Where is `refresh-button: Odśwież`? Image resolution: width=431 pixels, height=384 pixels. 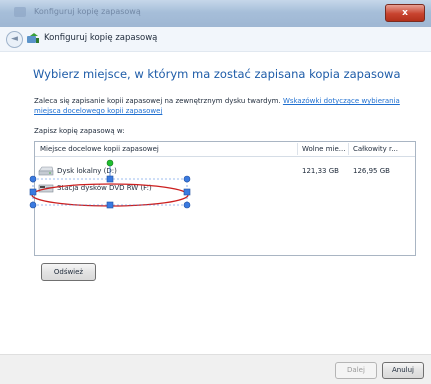
refresh-button: Odśwież is located at coordinates (68, 272).